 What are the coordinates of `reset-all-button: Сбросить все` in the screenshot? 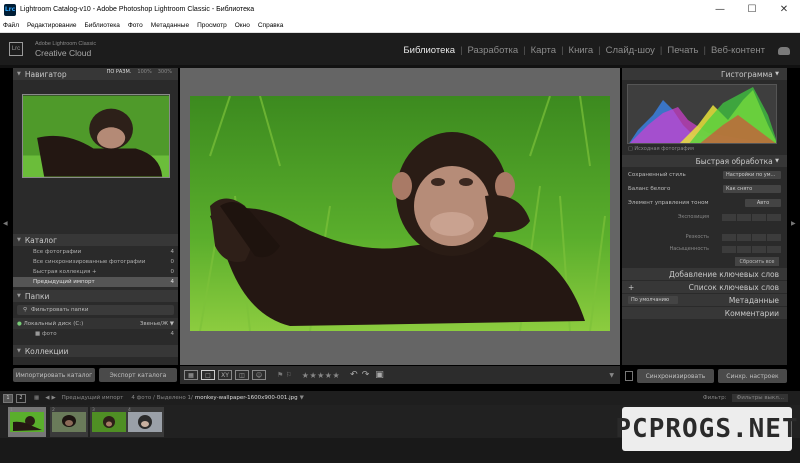 It's located at (757, 261).